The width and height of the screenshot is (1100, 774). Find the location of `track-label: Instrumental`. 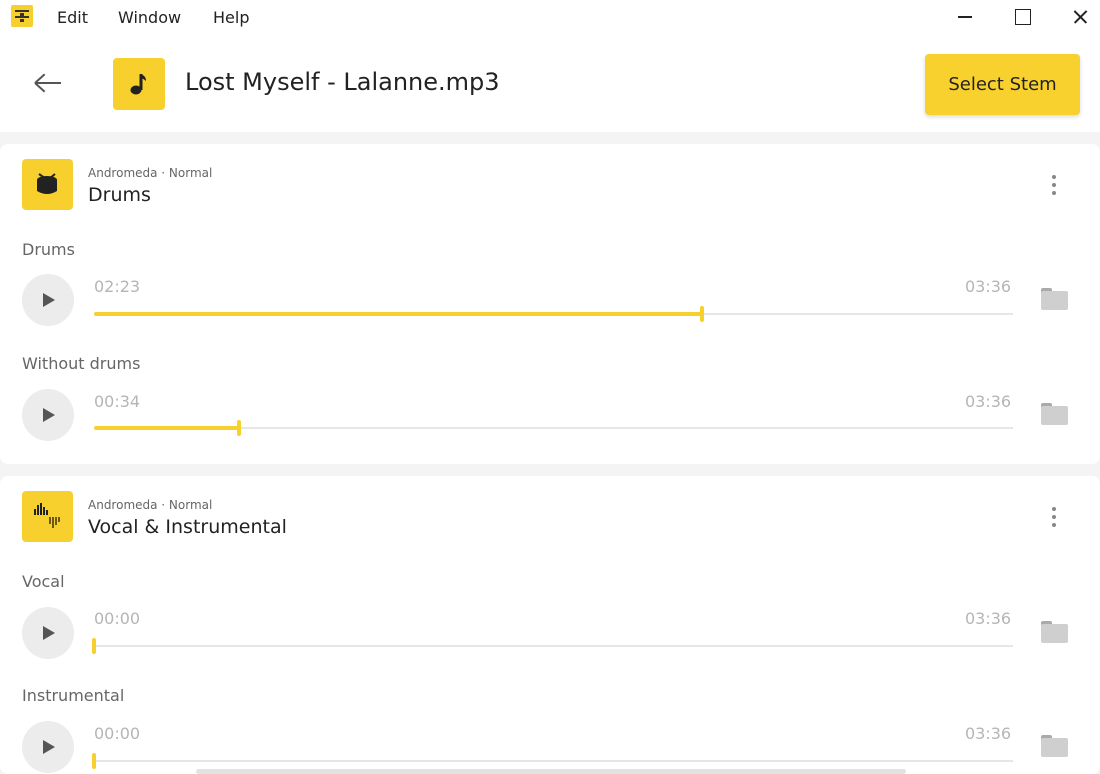

track-label: Instrumental is located at coordinates (73, 695).